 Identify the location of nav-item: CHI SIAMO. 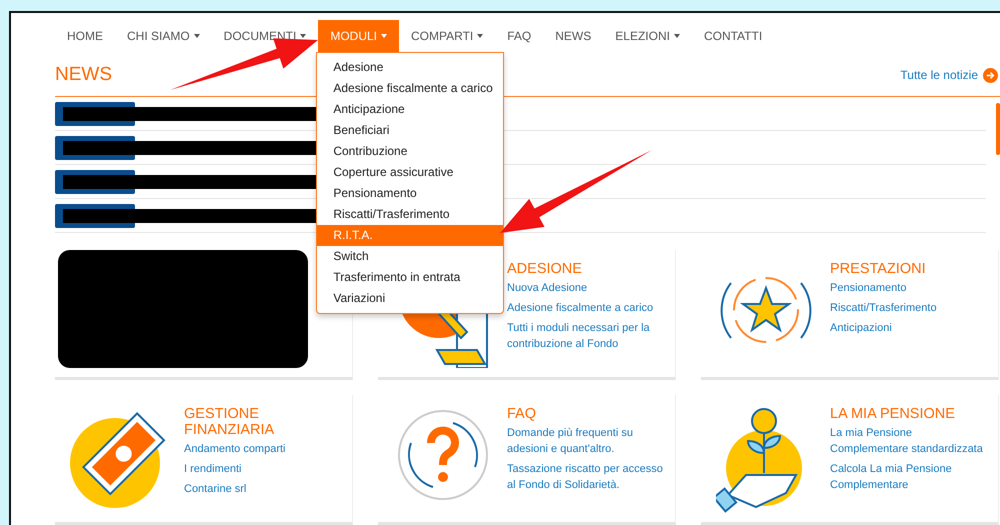
(163, 36).